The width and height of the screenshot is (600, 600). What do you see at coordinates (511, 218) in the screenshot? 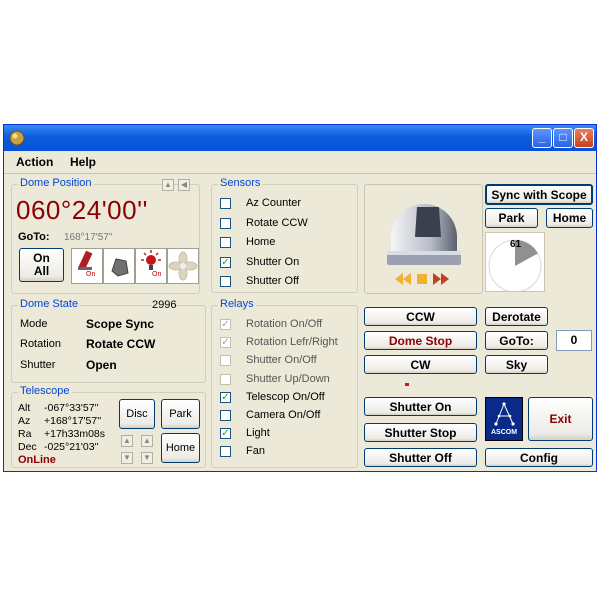
I see `park-button: Park` at bounding box center [511, 218].